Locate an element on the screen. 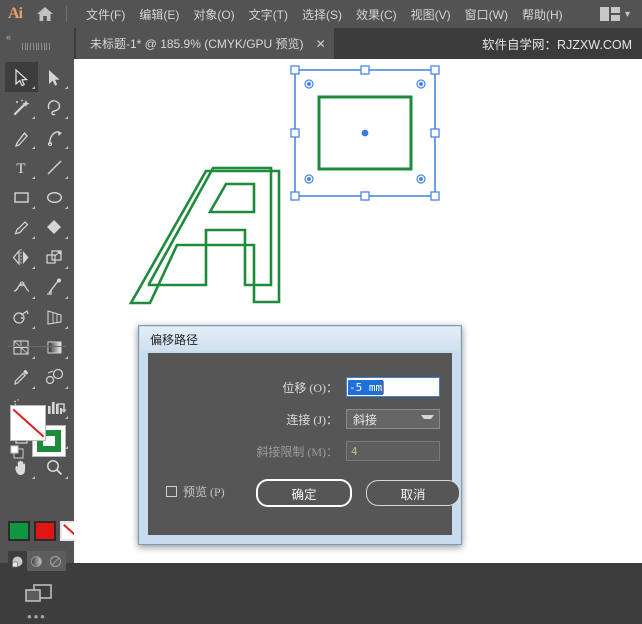  selection-tool is located at coordinates (21, 77).